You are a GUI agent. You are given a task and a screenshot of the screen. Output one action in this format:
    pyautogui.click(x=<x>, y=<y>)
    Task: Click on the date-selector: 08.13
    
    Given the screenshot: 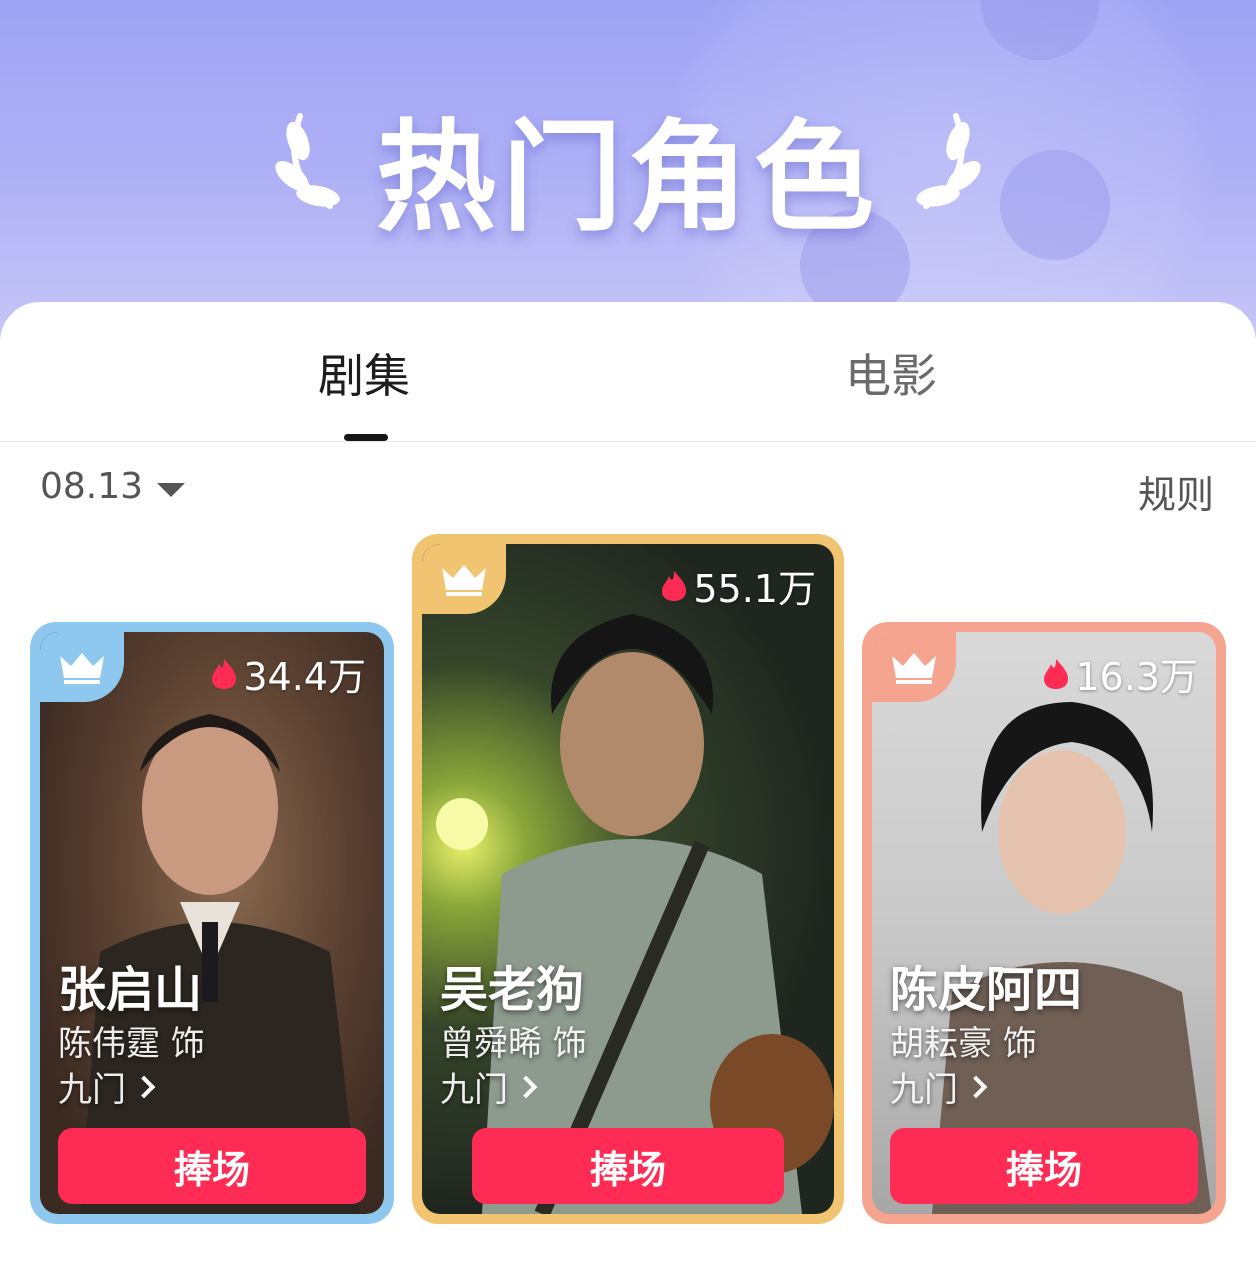 What is the action you would take?
    pyautogui.click(x=113, y=486)
    